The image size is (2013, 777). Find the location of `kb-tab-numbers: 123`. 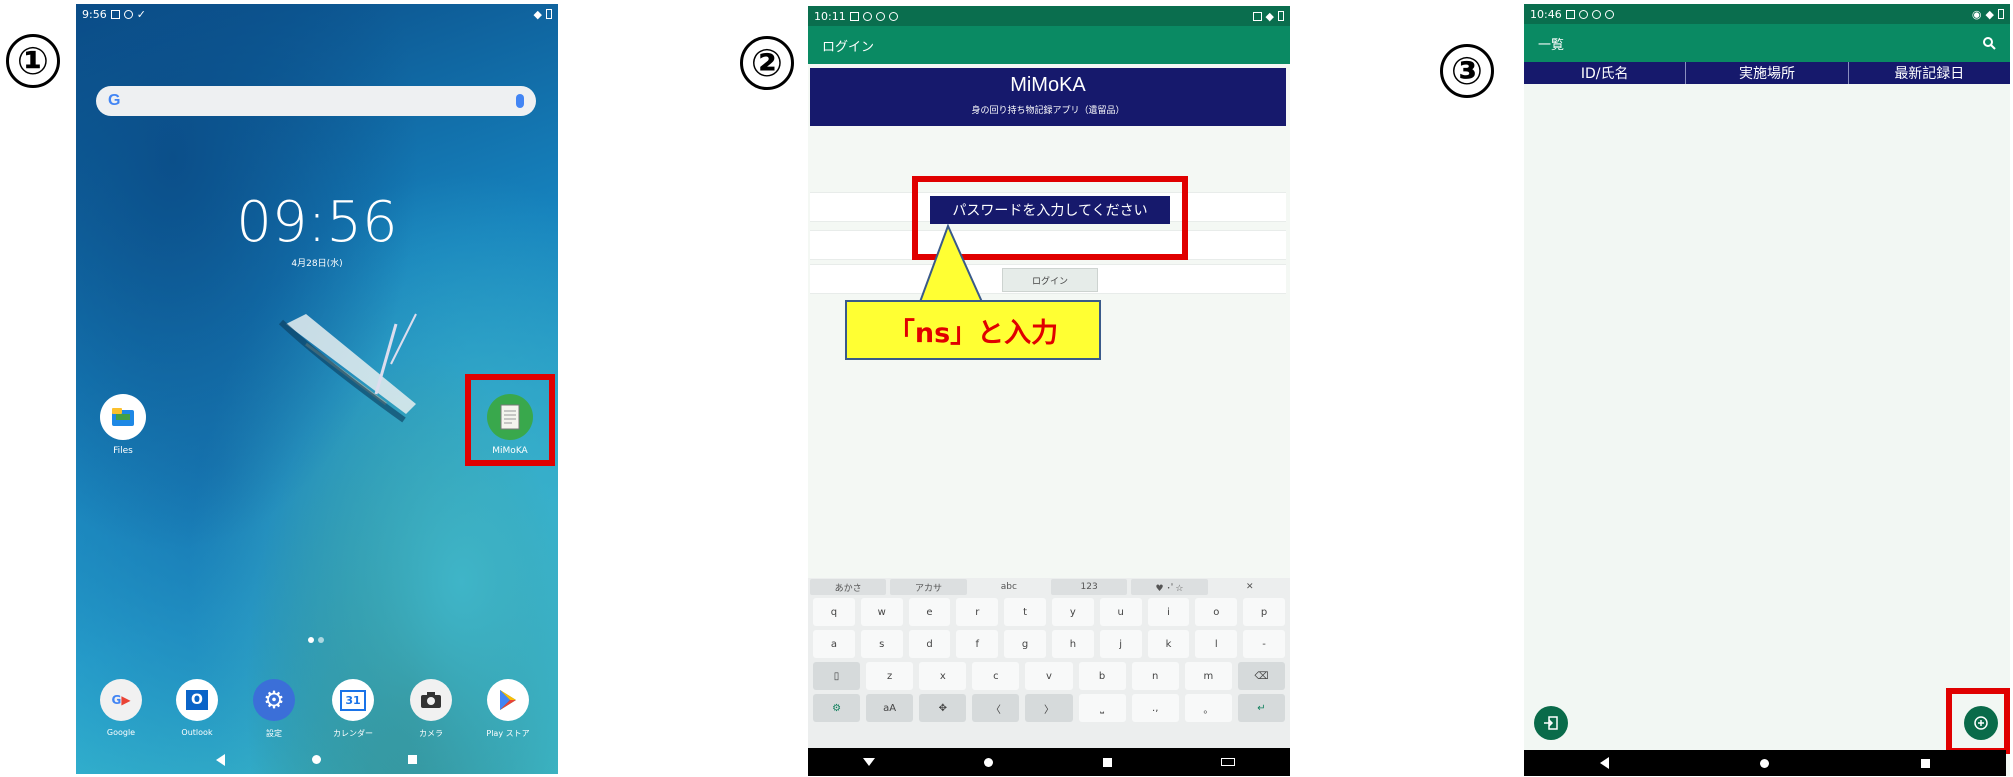

kb-tab-numbers: 123 is located at coordinates (1089, 587).